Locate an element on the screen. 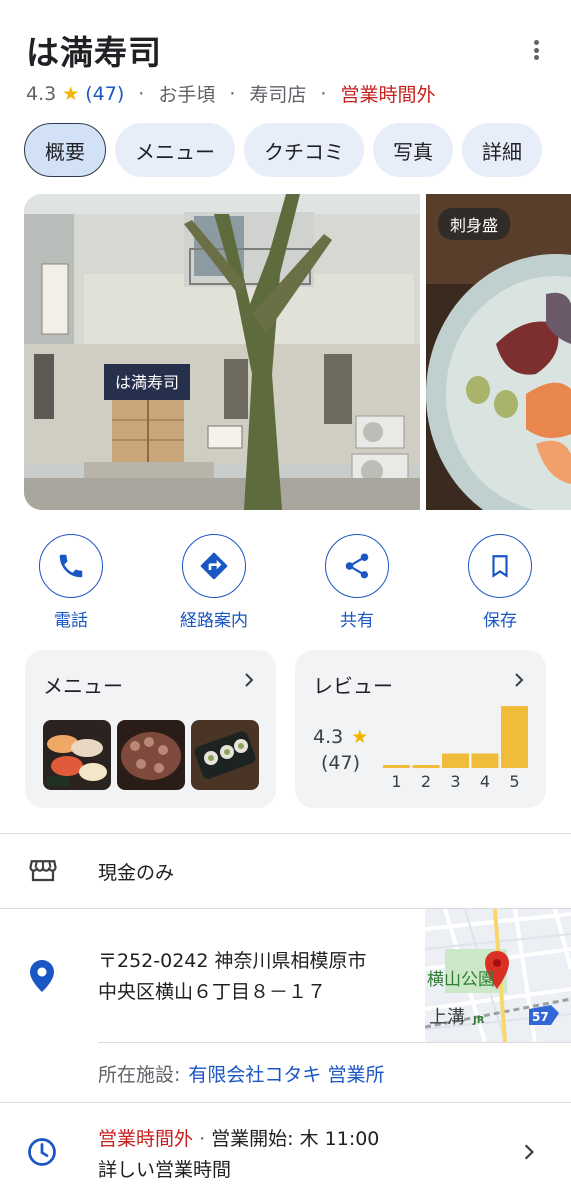 This screenshot has height=1200, width=571. hours-row: 営業時間外 · 営業開始: 木 11:00 詳しい営業時間 is located at coordinates (238, 1155).